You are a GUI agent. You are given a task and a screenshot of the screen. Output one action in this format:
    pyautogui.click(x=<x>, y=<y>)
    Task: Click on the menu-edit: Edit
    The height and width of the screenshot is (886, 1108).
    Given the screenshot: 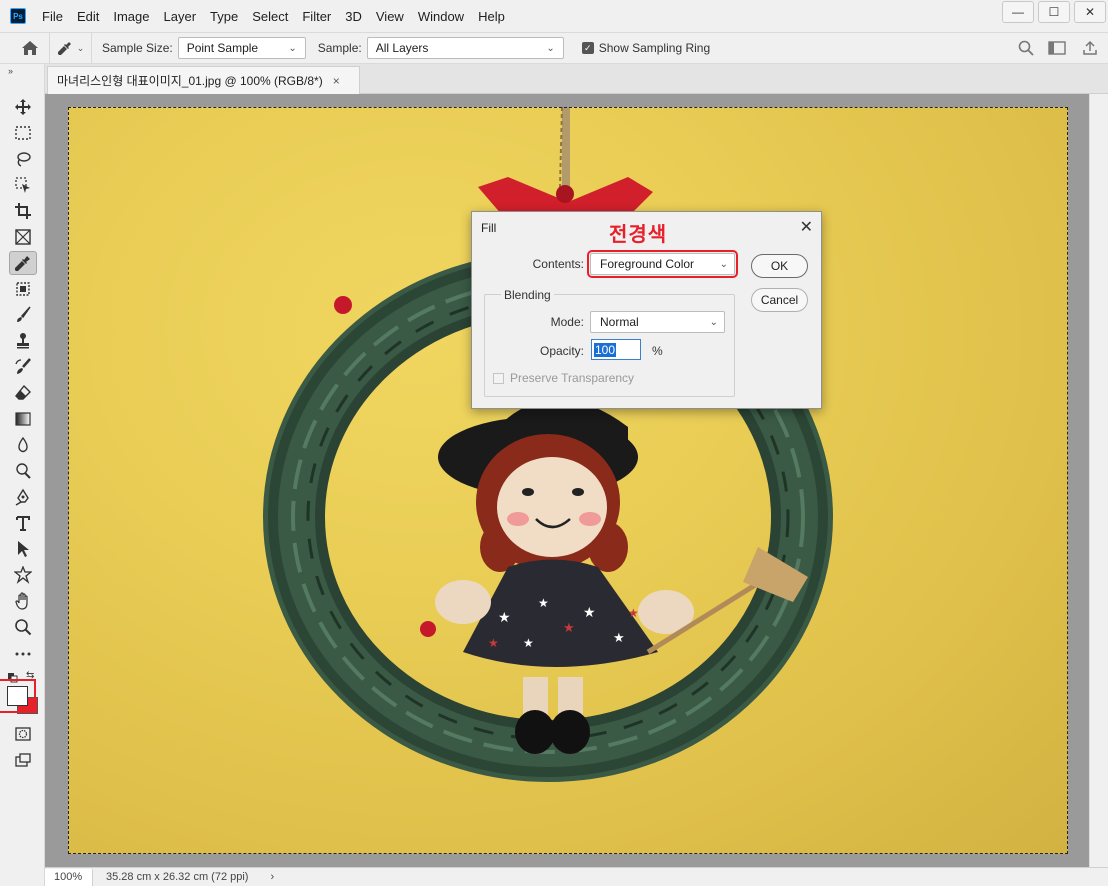 What is the action you would take?
    pyautogui.click(x=88, y=16)
    